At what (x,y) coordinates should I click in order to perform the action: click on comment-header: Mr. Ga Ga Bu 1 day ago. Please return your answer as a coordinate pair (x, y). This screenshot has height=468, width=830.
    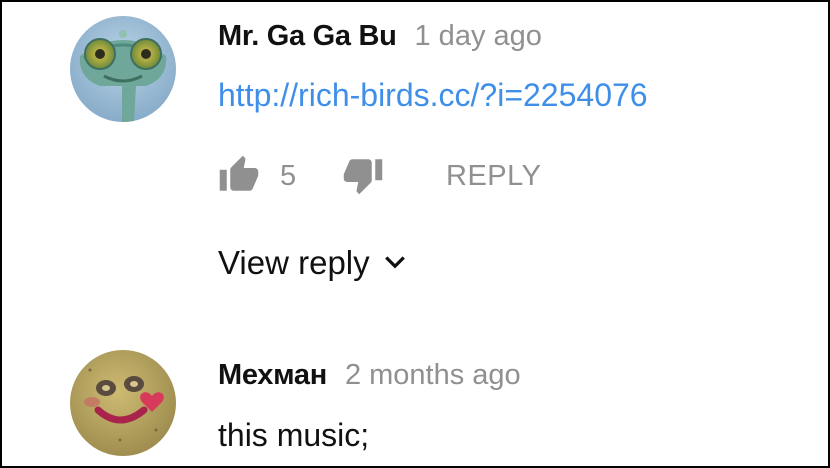
    Looking at the image, I should click on (380, 36).